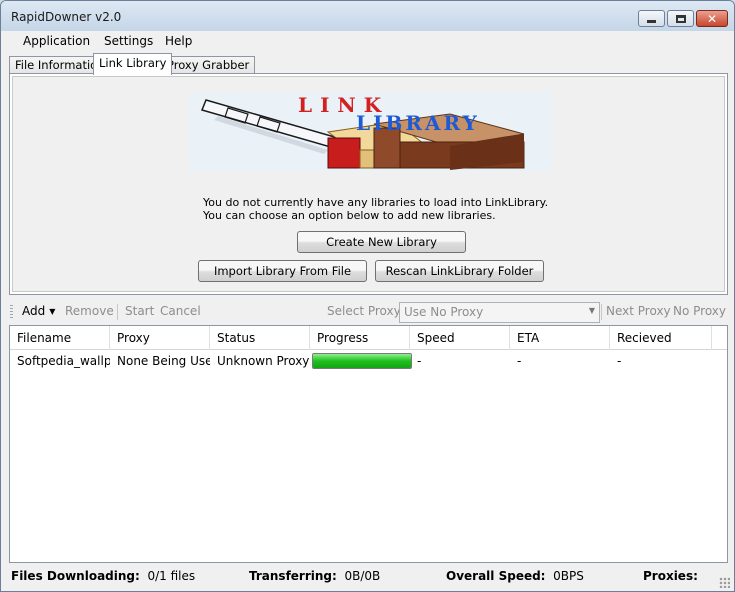 The image size is (735, 592). I want to click on start-button: Start, so click(139, 311).